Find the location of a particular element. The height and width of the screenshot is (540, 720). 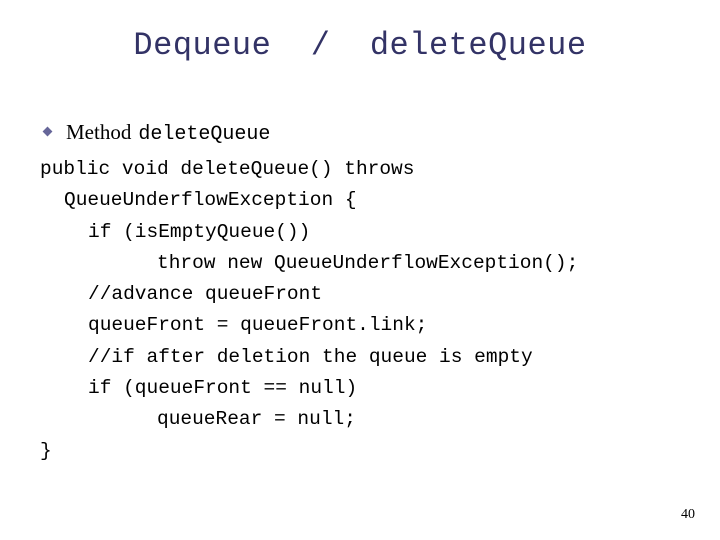

bullet-label-method: Method is located at coordinates (99, 132).